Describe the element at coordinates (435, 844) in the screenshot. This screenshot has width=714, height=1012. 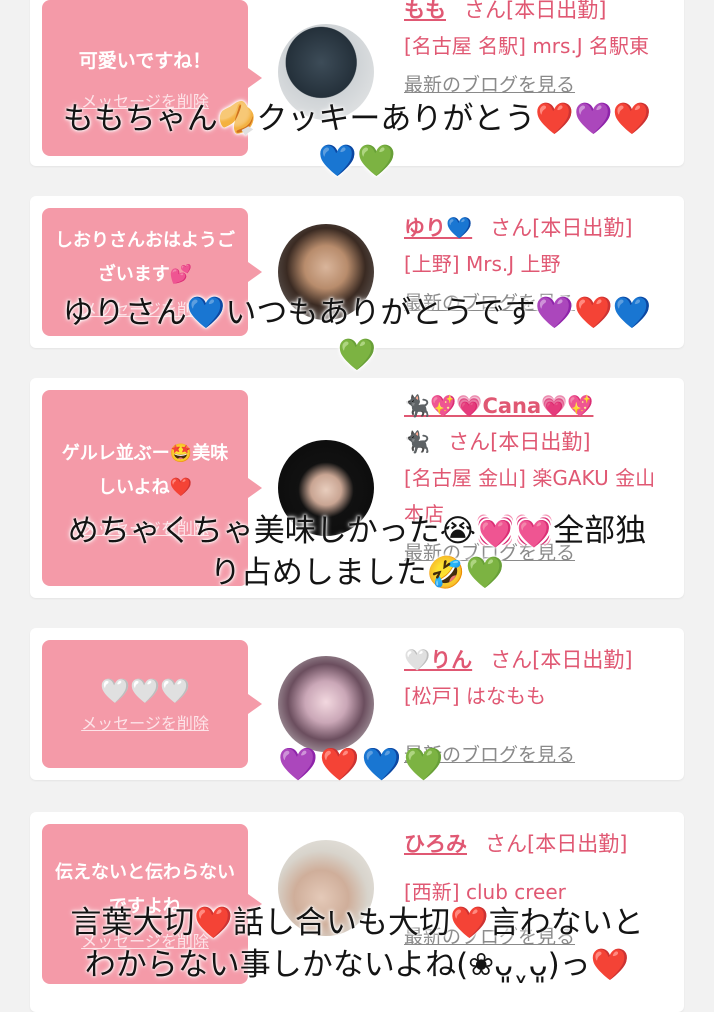
I see `cast-name-link: ひろみ` at that location.